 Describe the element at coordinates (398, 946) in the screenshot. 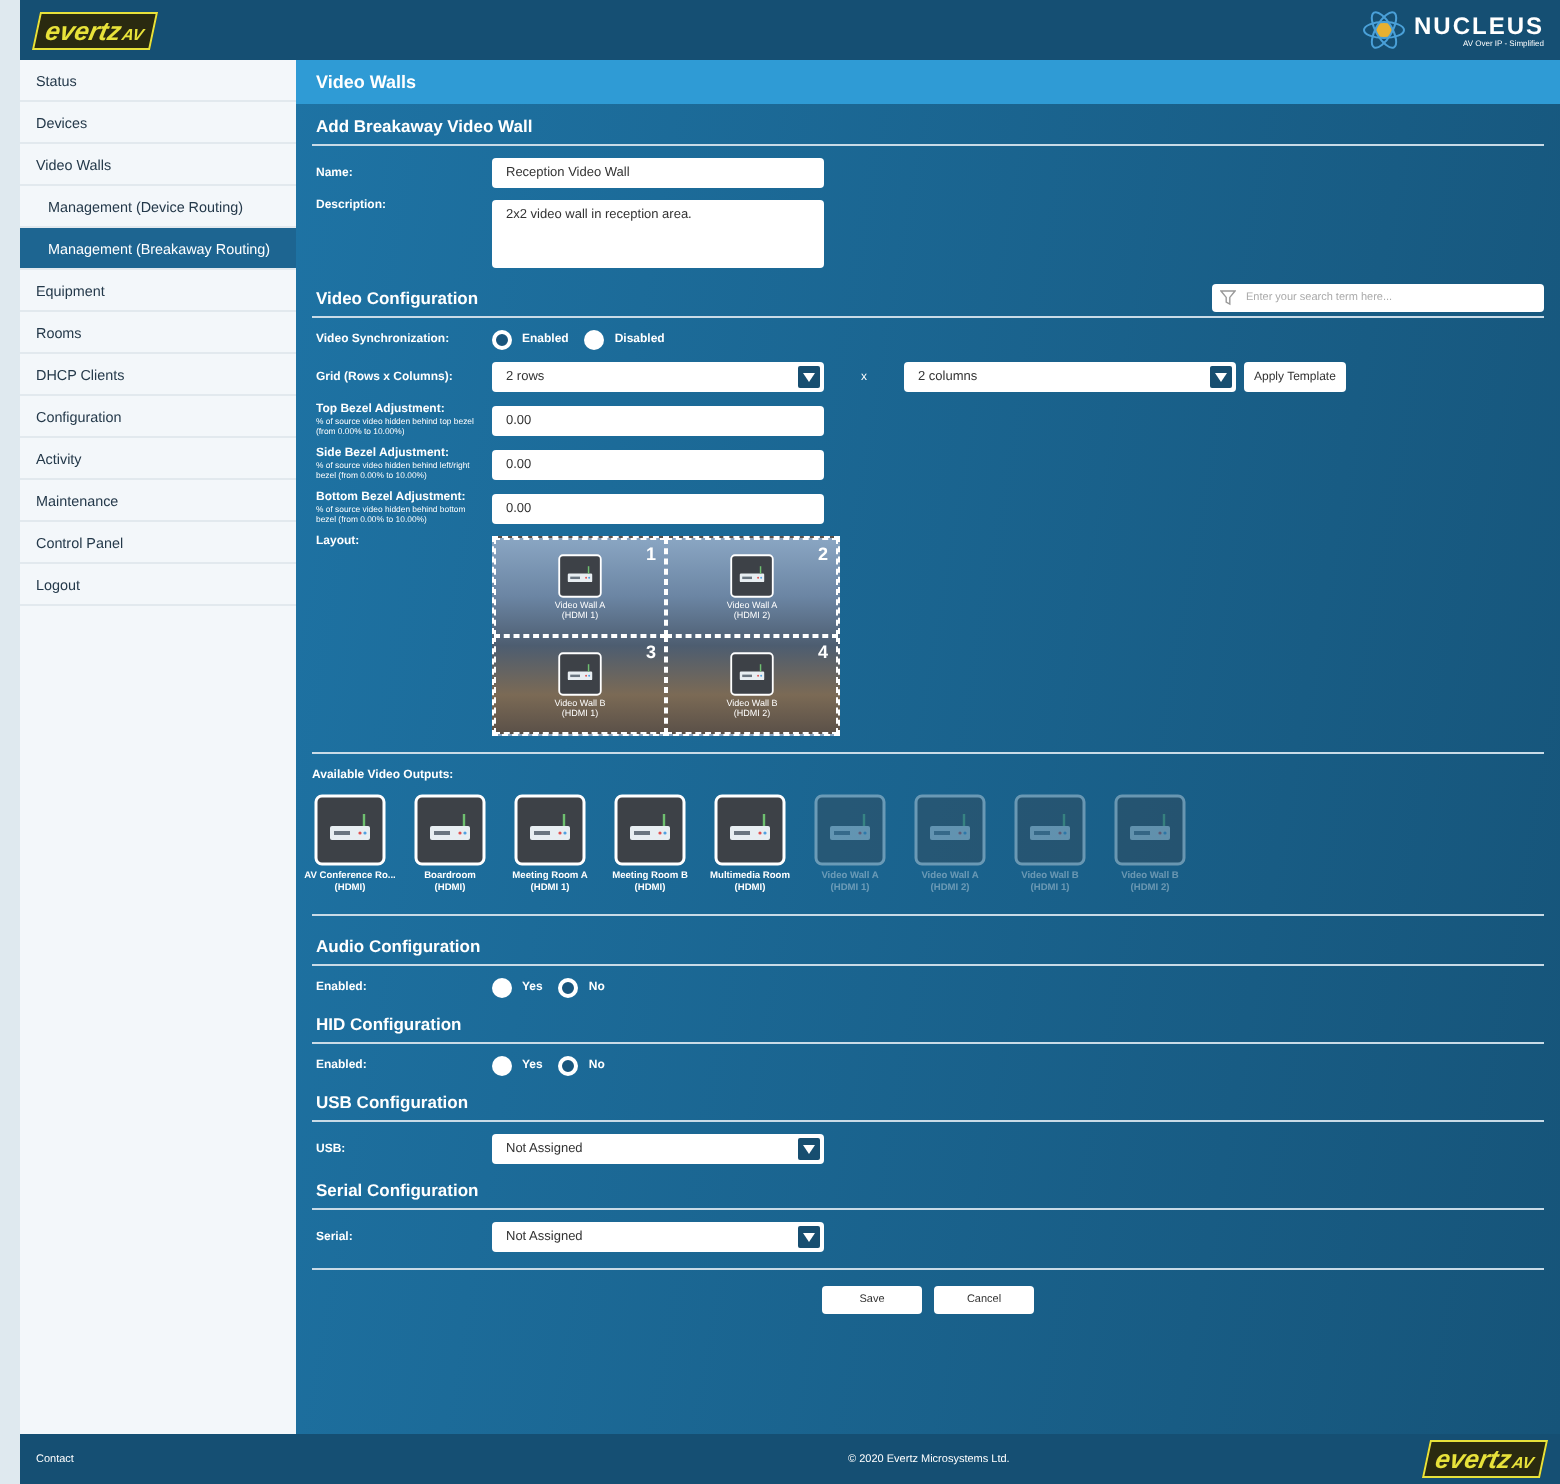

I see `section-heading: Audio Configuration` at that location.